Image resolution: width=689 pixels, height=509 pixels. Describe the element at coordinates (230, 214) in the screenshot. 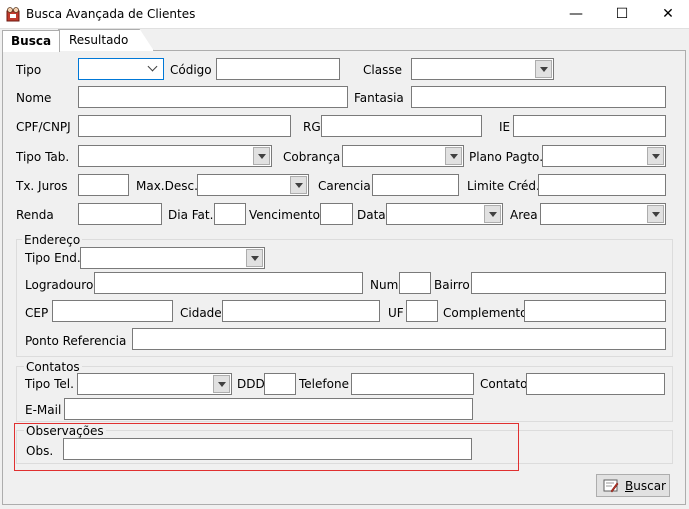

I see `dia-fat-input` at that location.